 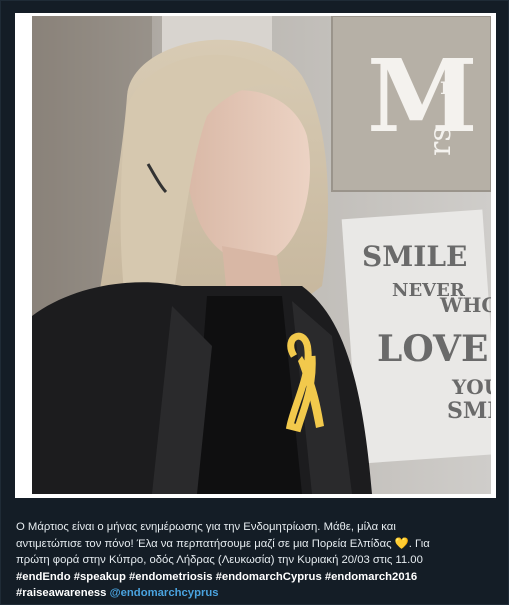 What do you see at coordinates (471, 387) in the screenshot?
I see `svg-text: YOU` at bounding box center [471, 387].